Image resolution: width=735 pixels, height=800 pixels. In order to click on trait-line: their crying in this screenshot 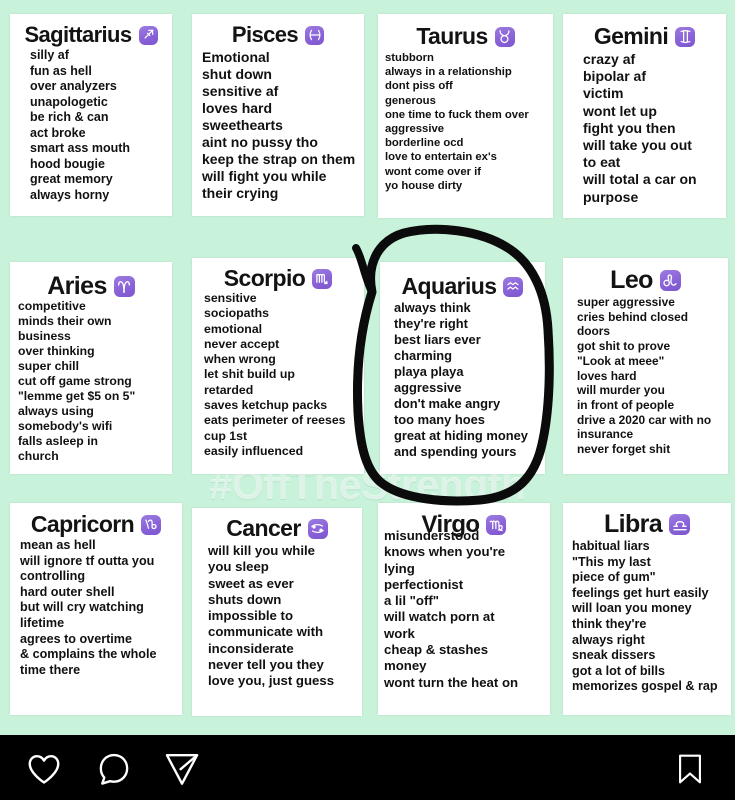, I will do `click(240, 193)`.